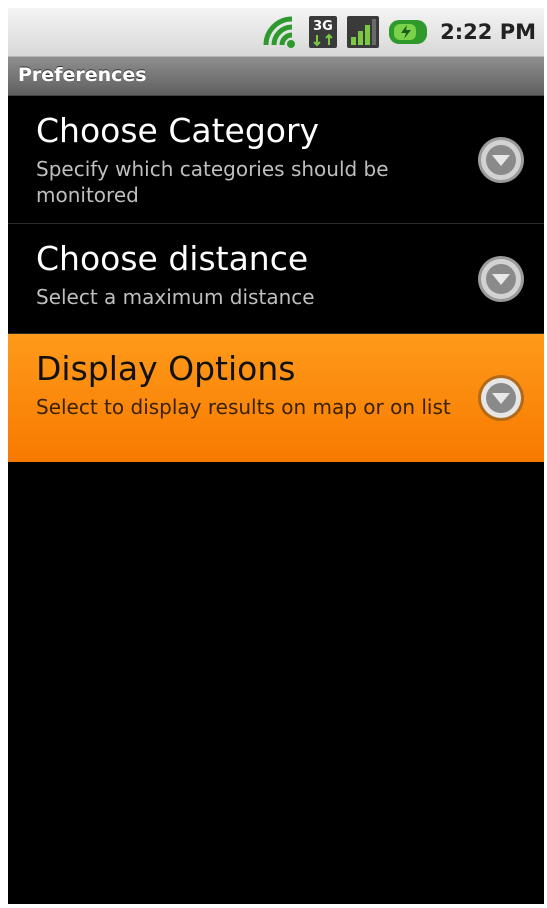  Describe the element at coordinates (276, 76) in the screenshot. I see `title-bar: Preferences` at that location.